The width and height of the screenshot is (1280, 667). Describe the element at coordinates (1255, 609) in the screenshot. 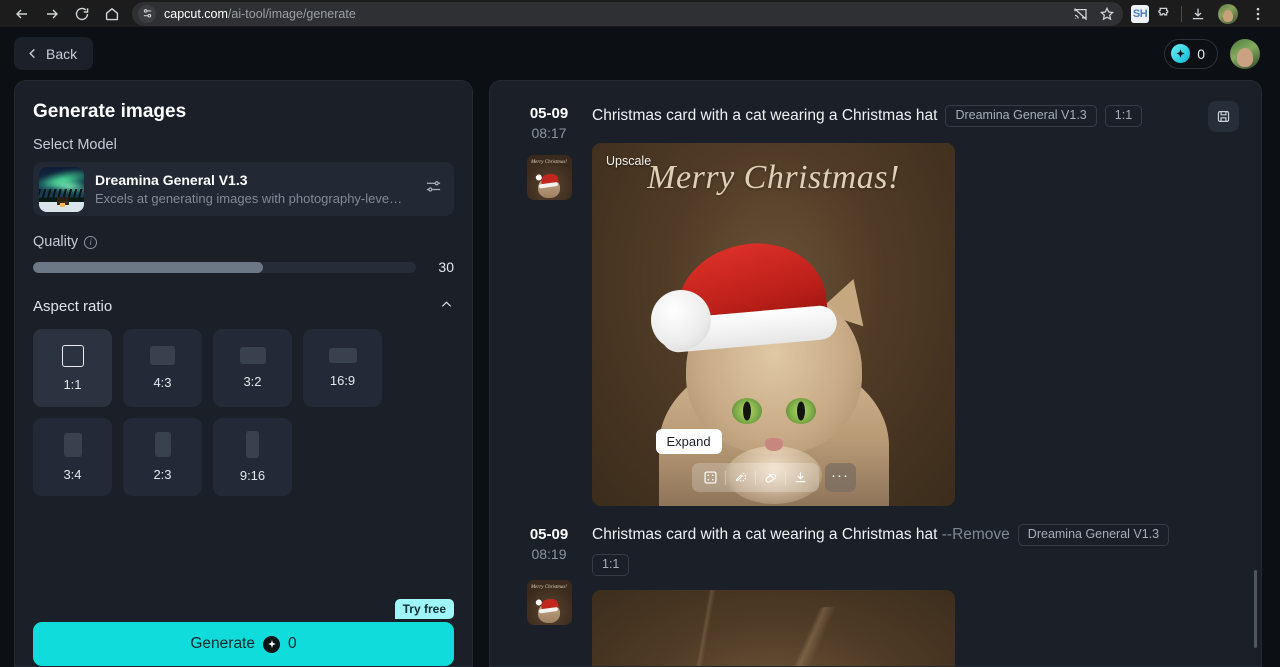

I see `results-scrollbar` at that location.